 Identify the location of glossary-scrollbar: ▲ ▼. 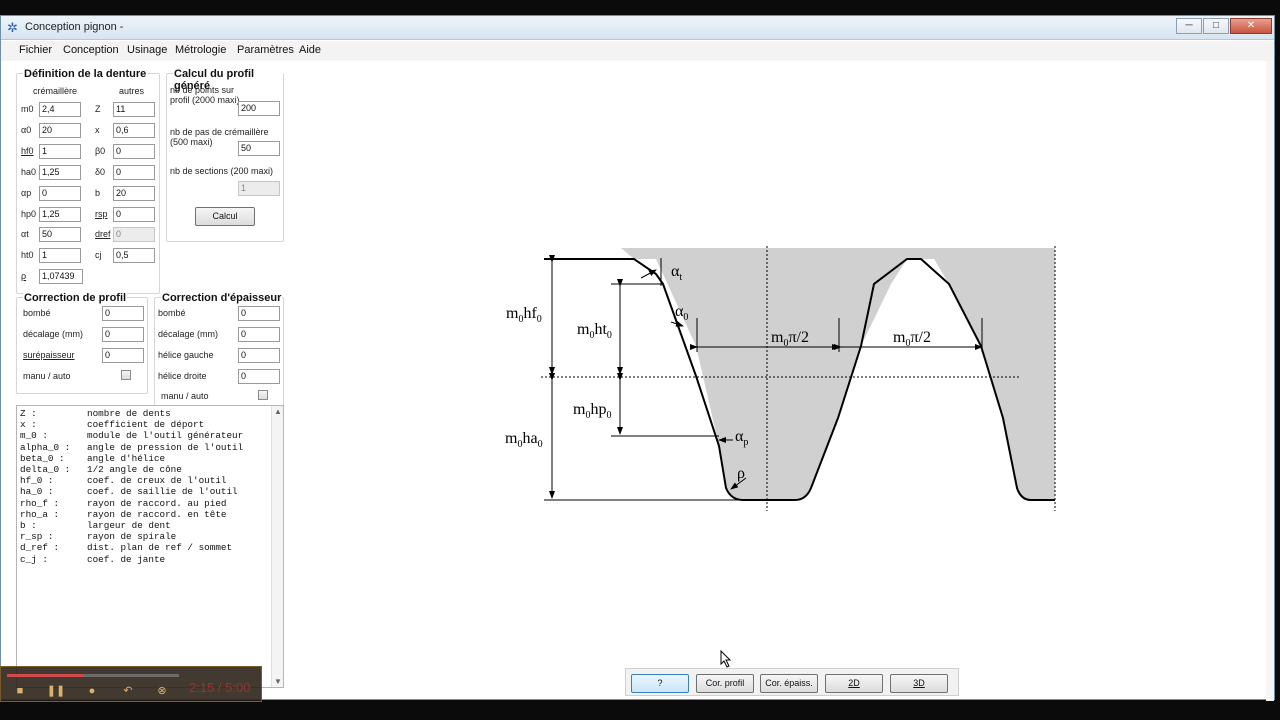
(277, 546).